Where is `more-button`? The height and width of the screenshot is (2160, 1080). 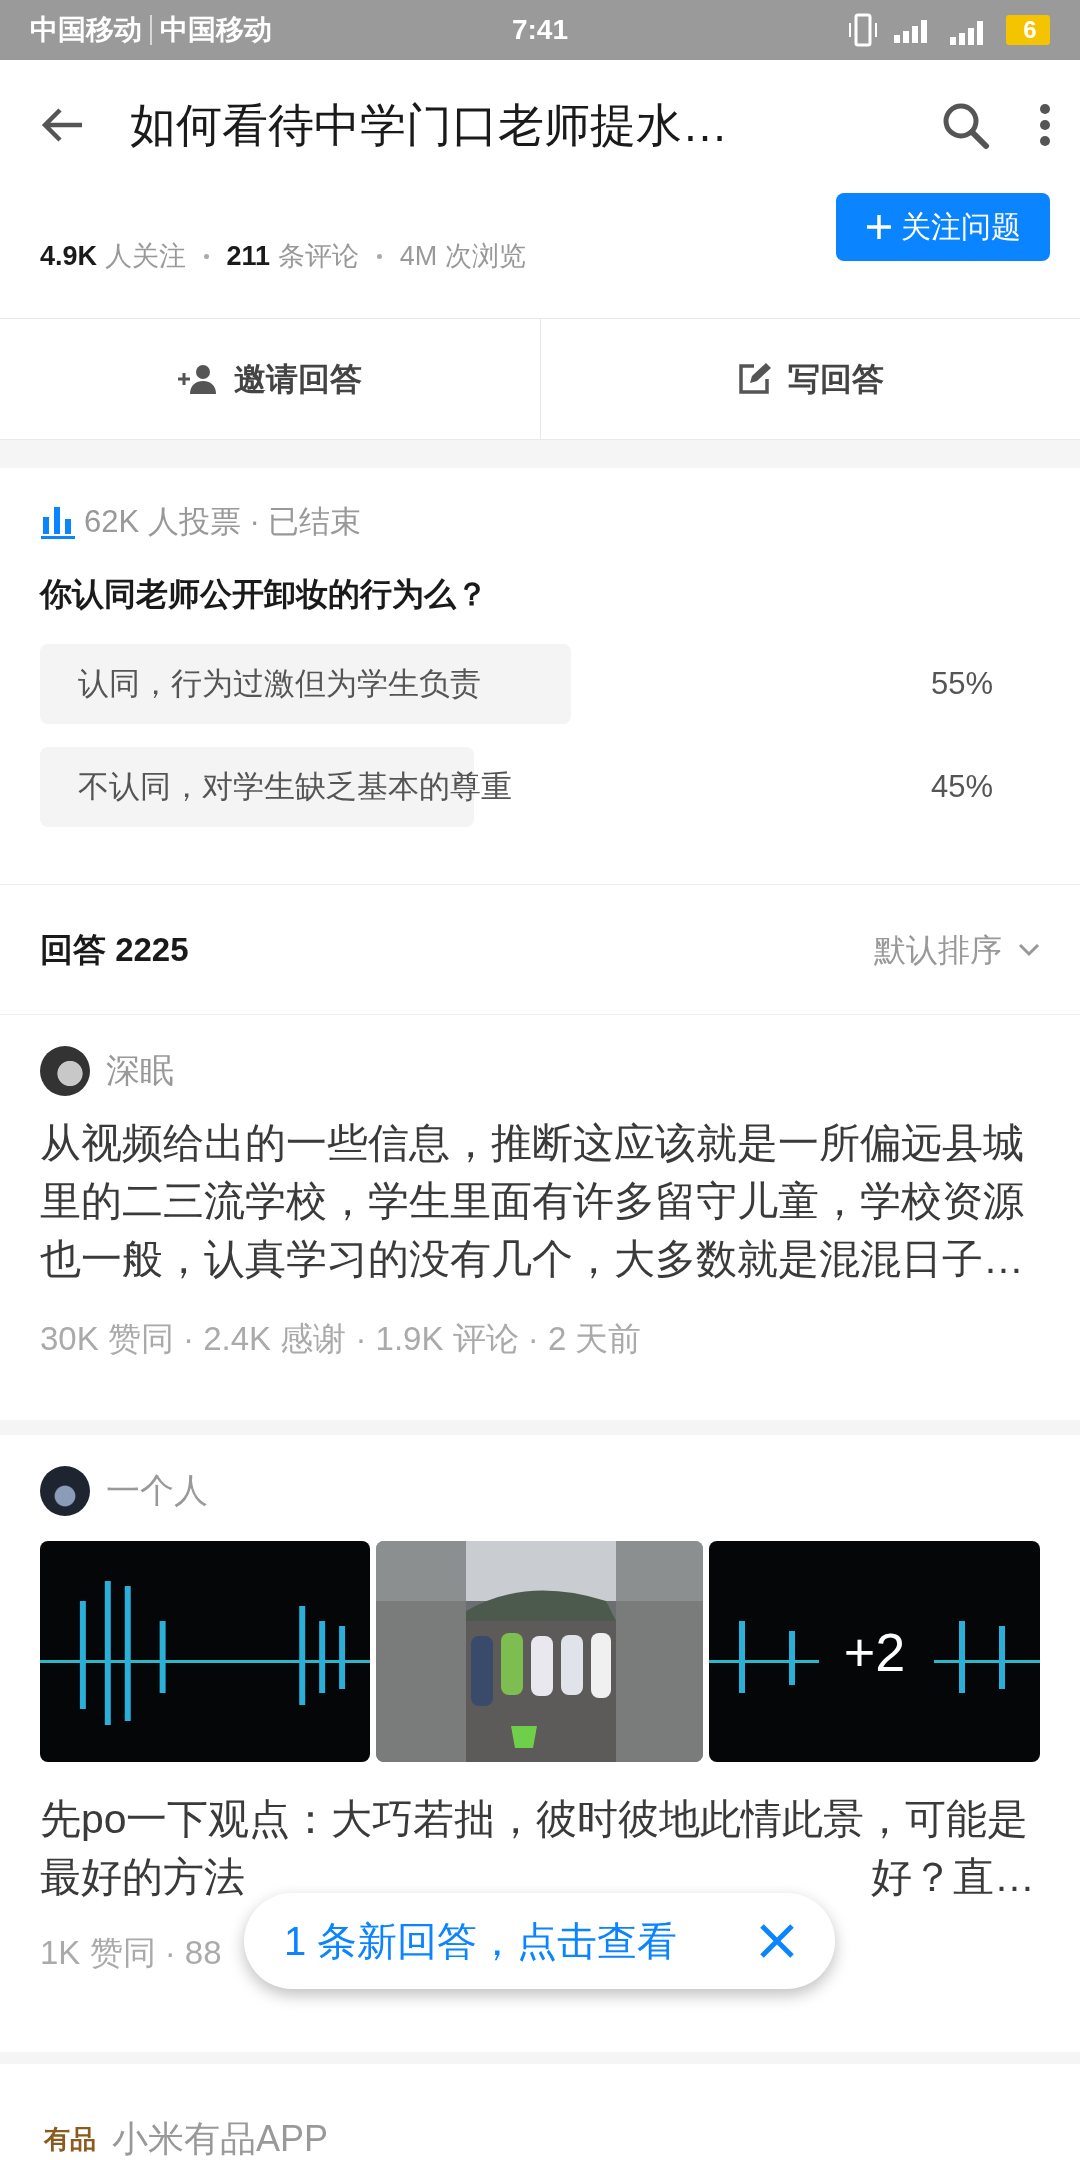
more-button is located at coordinates (1045, 125).